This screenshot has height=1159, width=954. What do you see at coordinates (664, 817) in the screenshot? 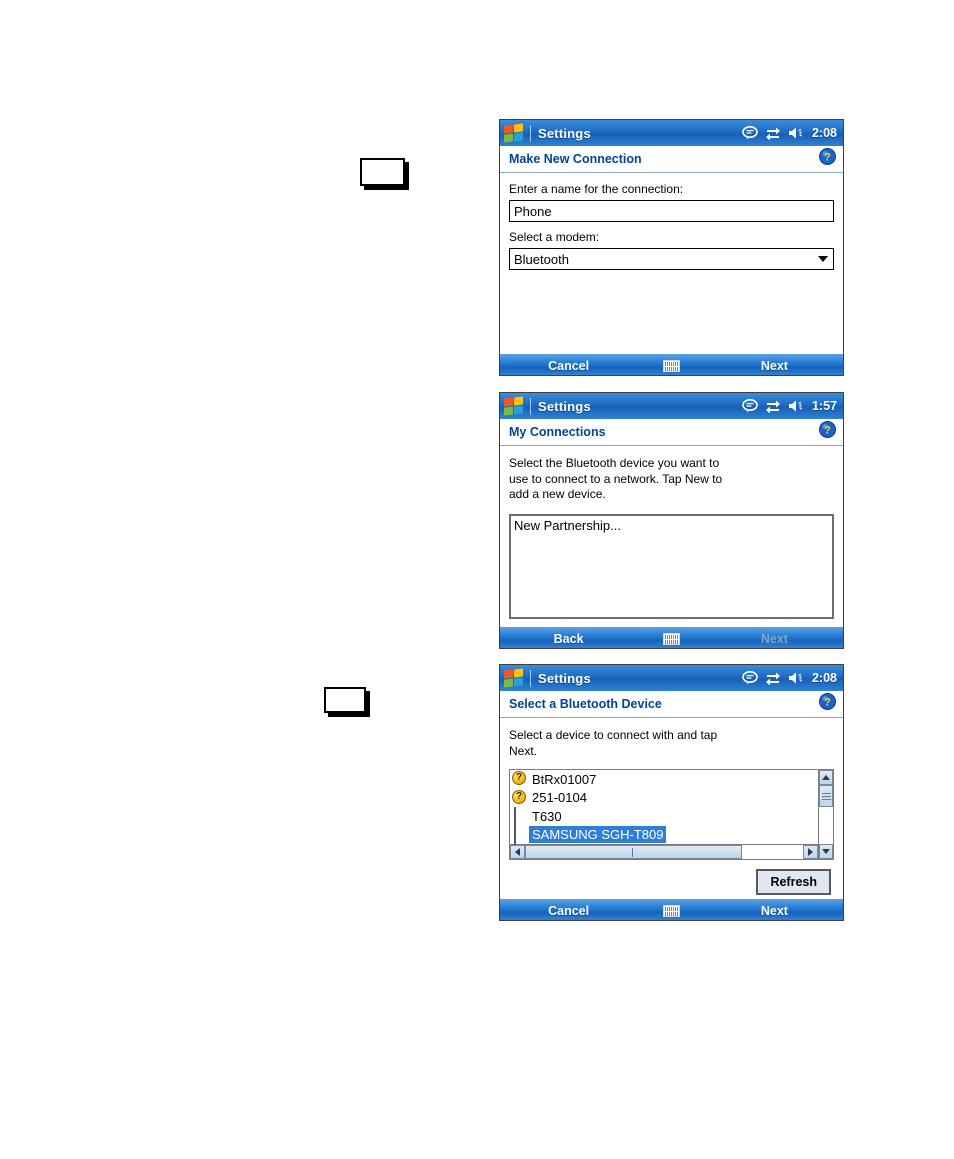
I see `table-row: T630` at bounding box center [664, 817].